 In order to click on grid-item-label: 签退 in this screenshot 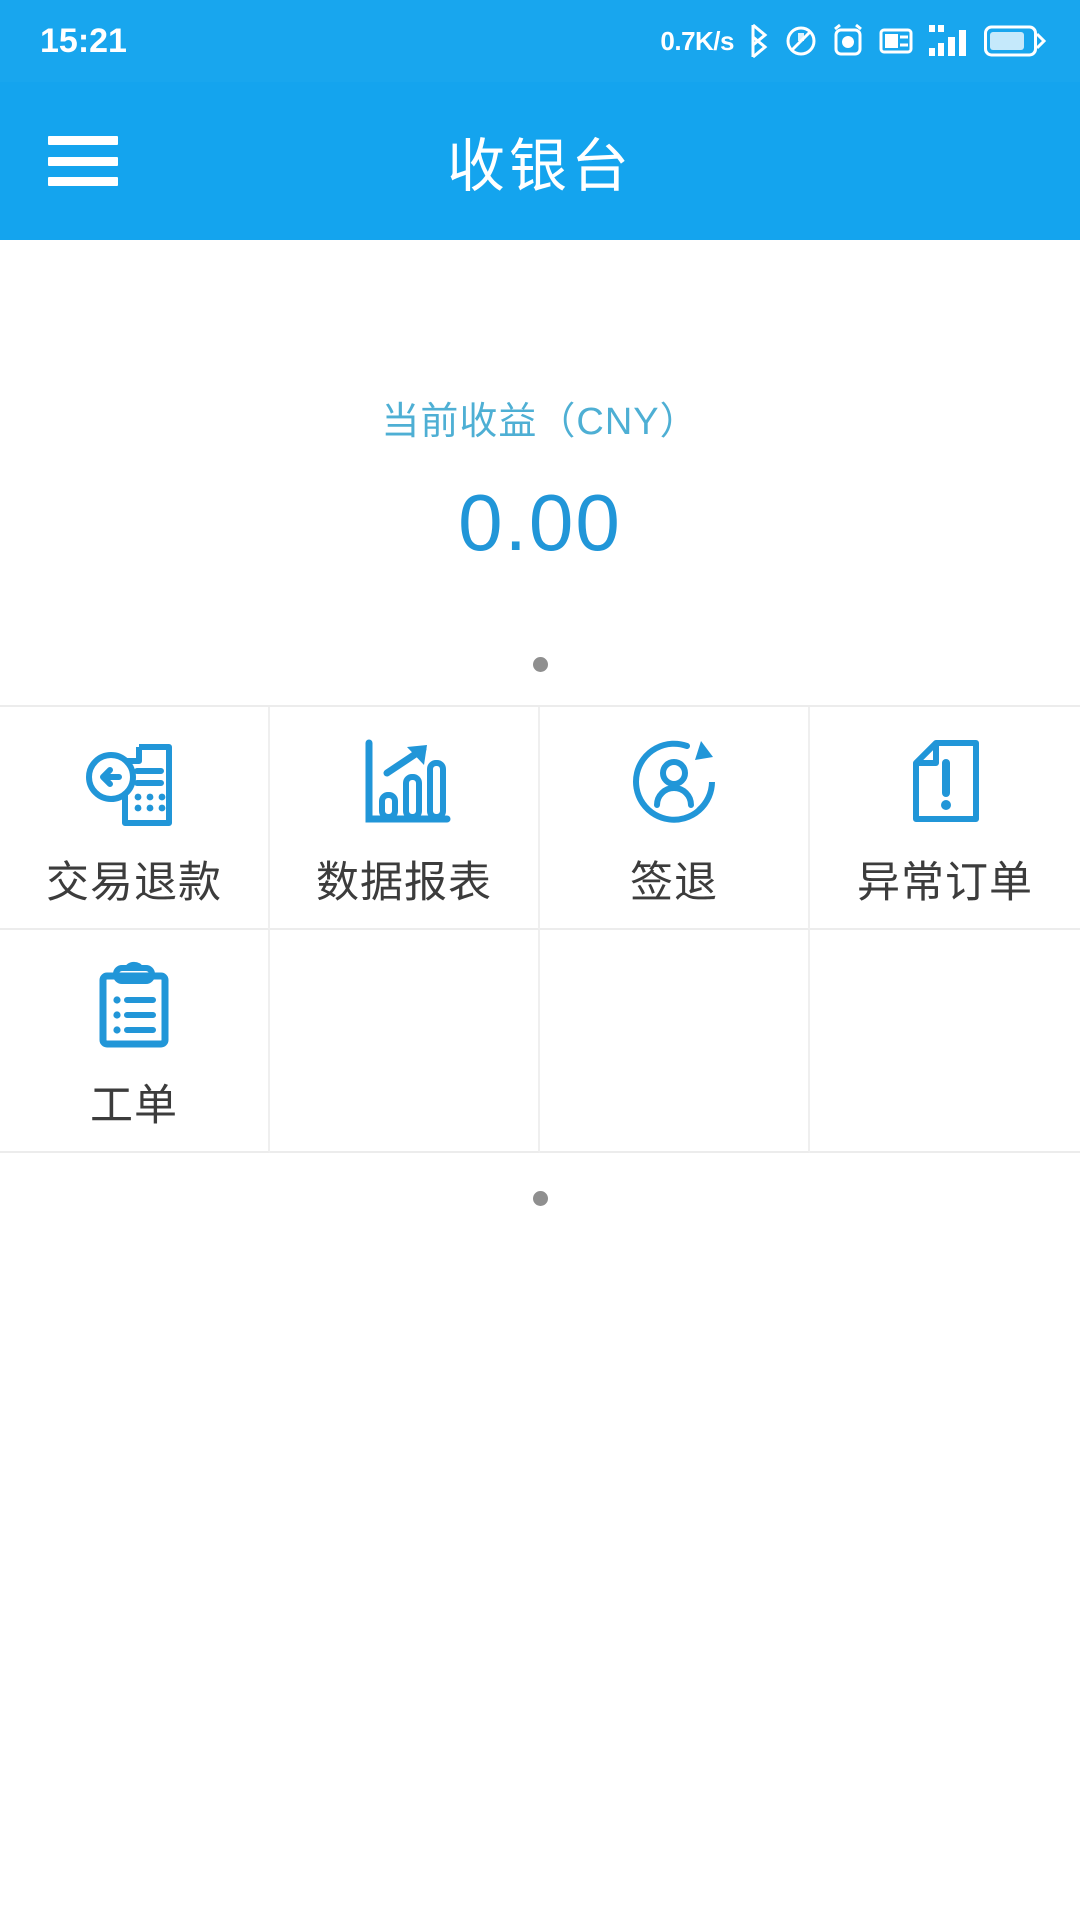, I will do `click(674, 882)`.